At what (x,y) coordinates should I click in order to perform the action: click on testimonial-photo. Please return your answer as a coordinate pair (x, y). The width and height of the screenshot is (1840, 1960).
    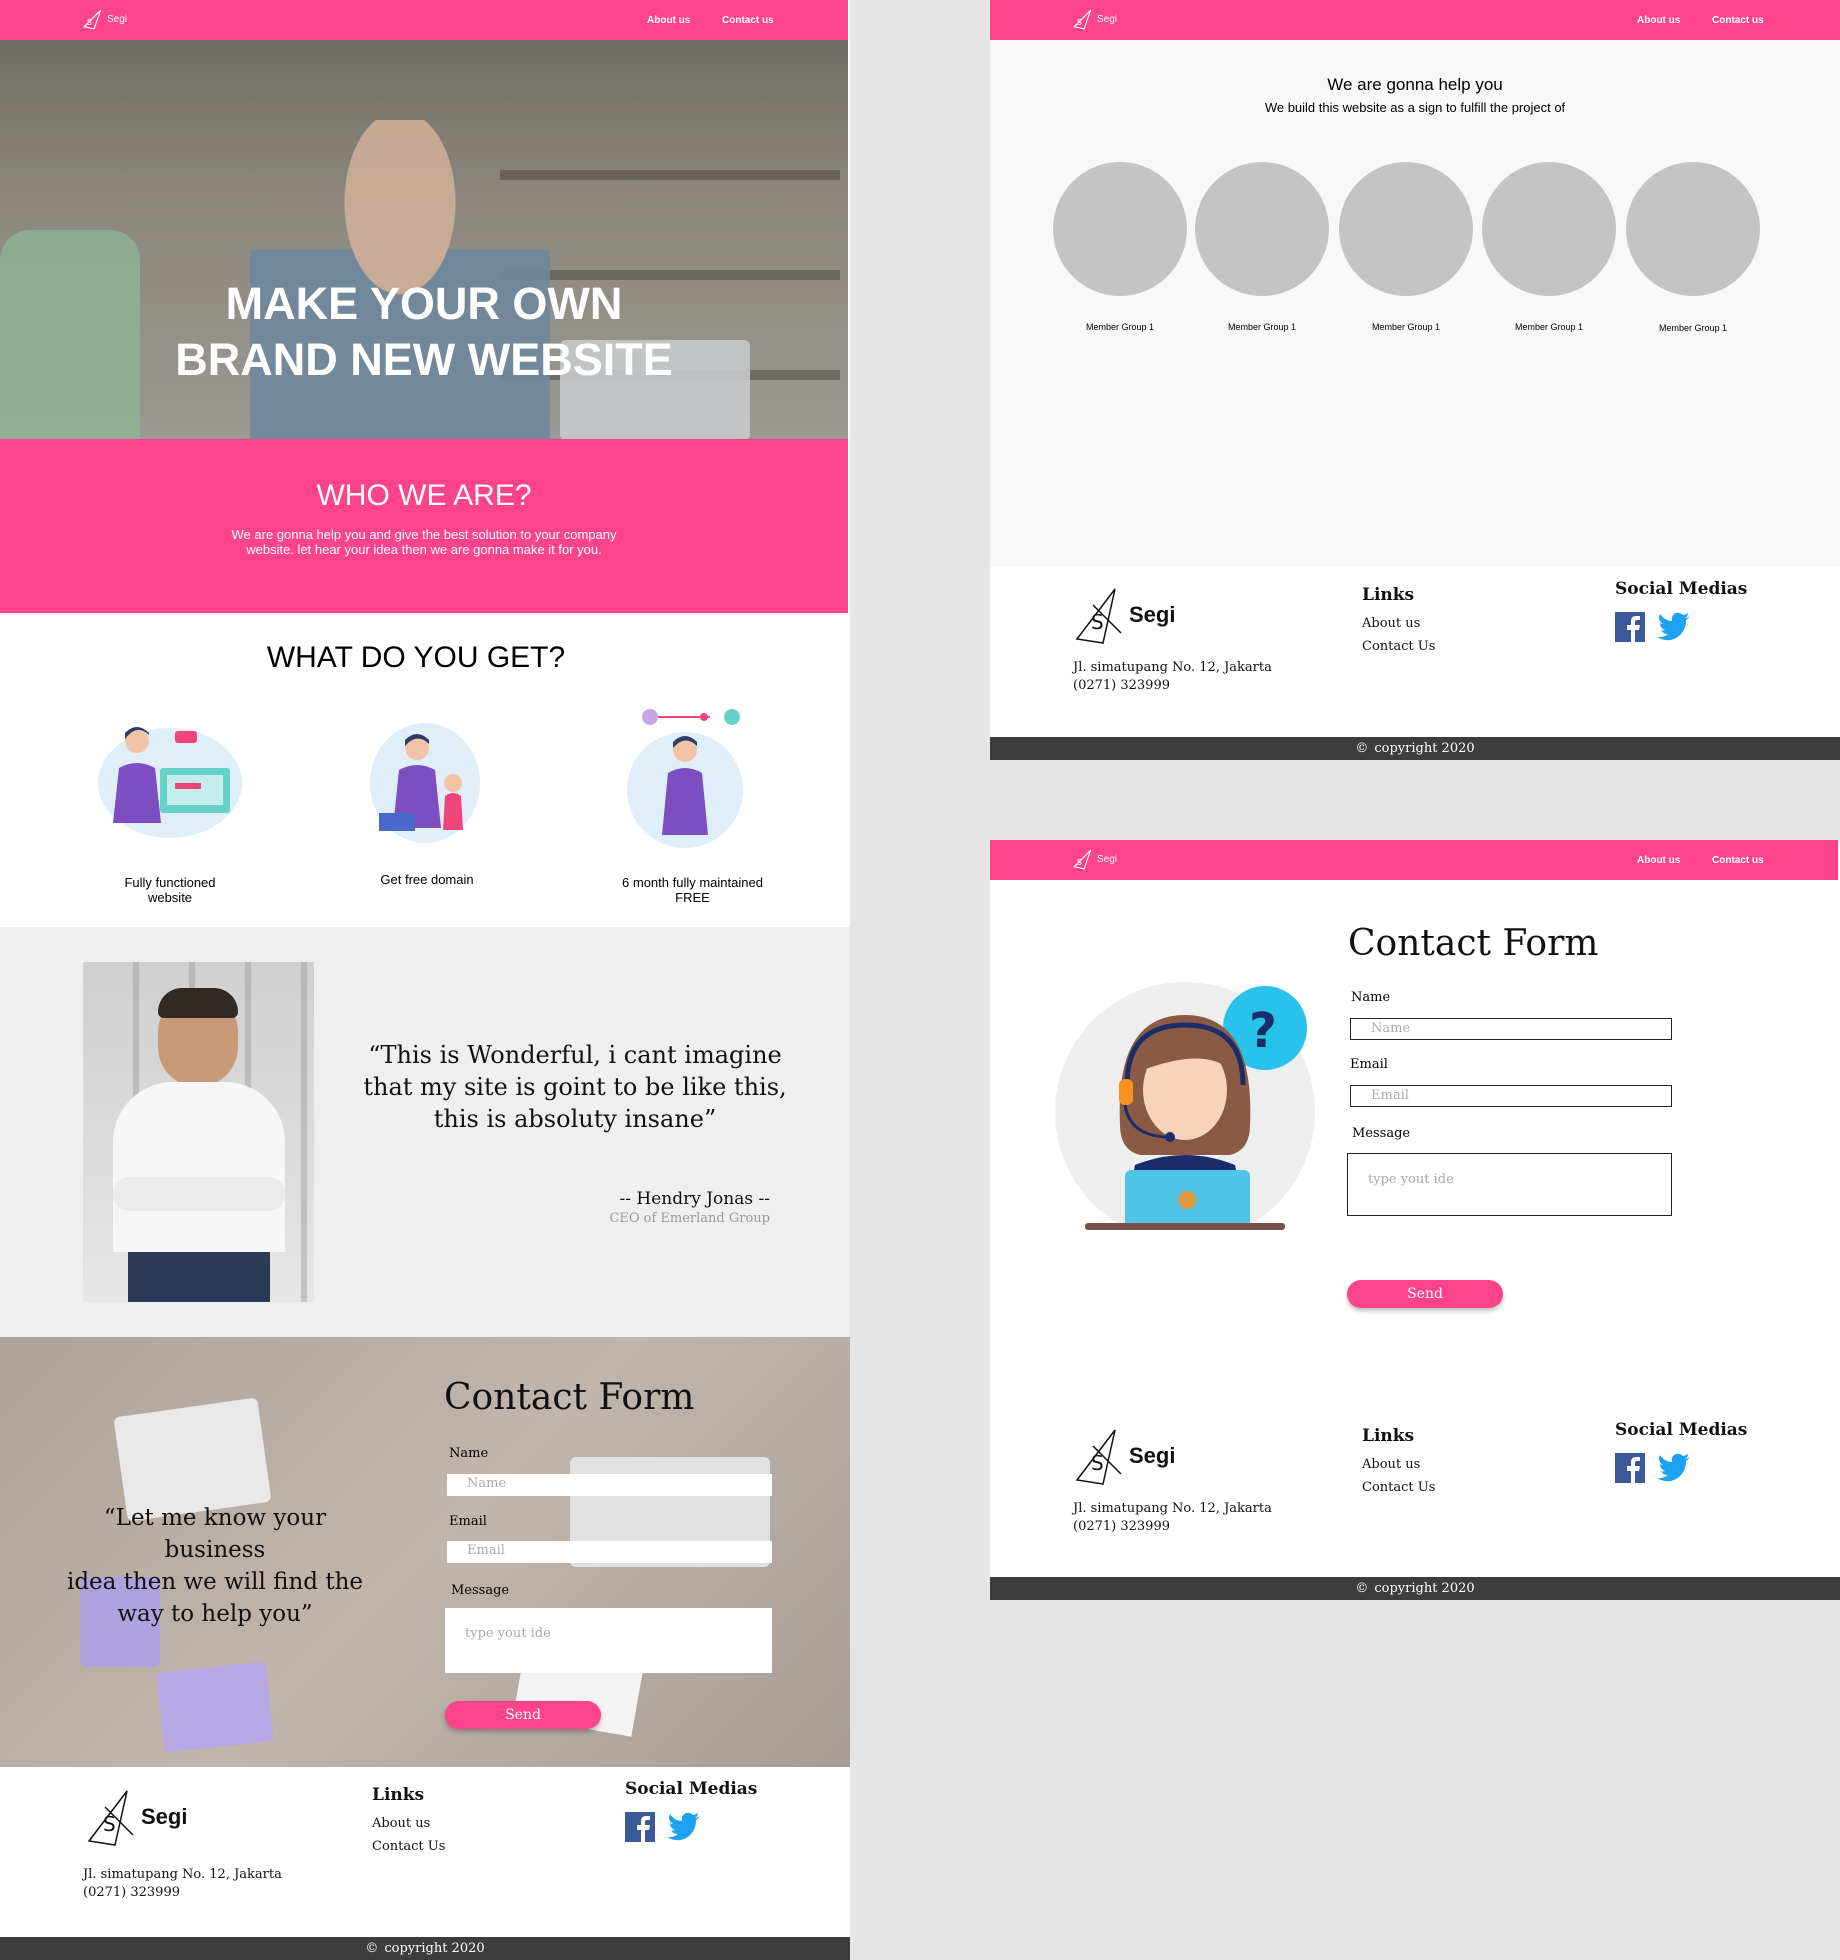
    Looking at the image, I should click on (198, 1132).